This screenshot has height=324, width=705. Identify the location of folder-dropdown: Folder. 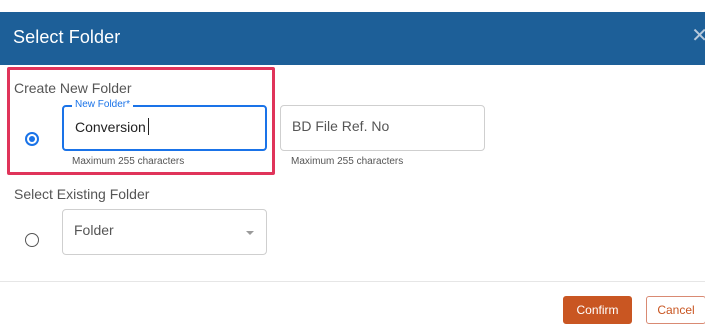
(164, 232).